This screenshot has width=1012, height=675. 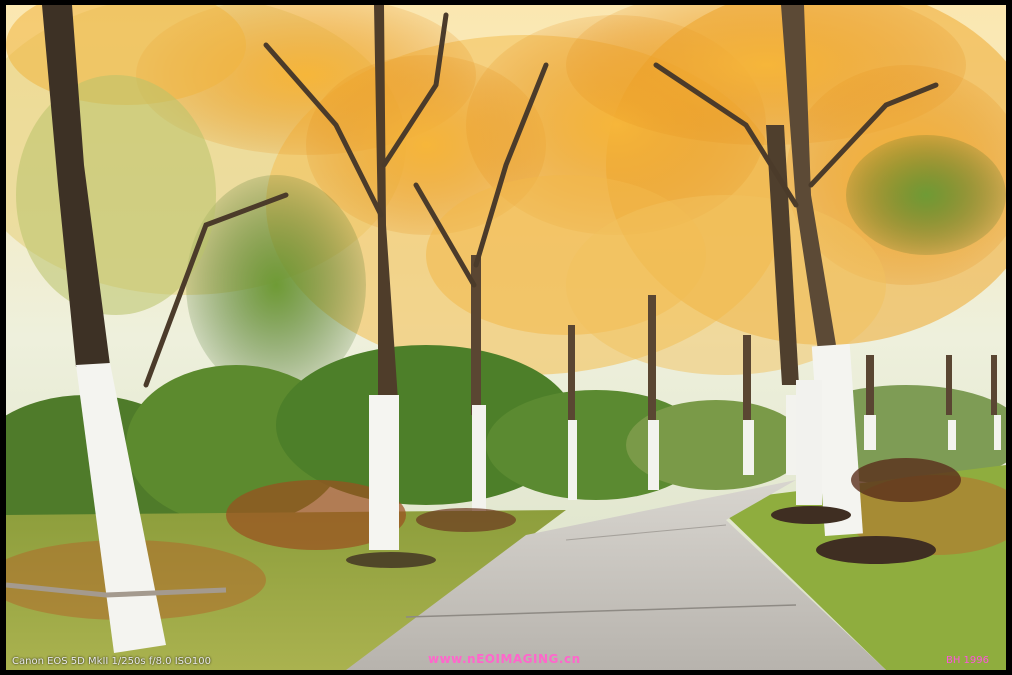 I want to click on watermark: www.nEOIMAGING.cn, so click(x=504, y=659).